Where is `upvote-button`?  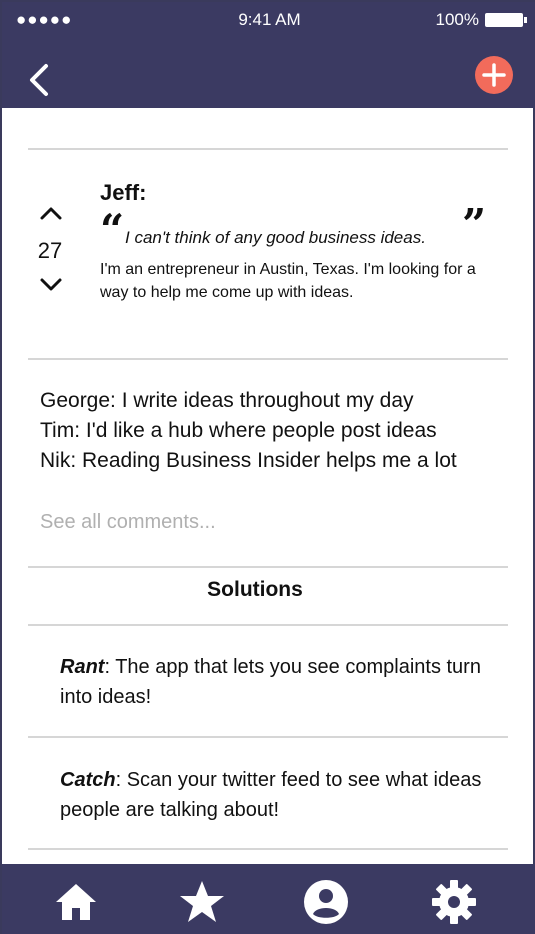 upvote-button is located at coordinates (51, 213).